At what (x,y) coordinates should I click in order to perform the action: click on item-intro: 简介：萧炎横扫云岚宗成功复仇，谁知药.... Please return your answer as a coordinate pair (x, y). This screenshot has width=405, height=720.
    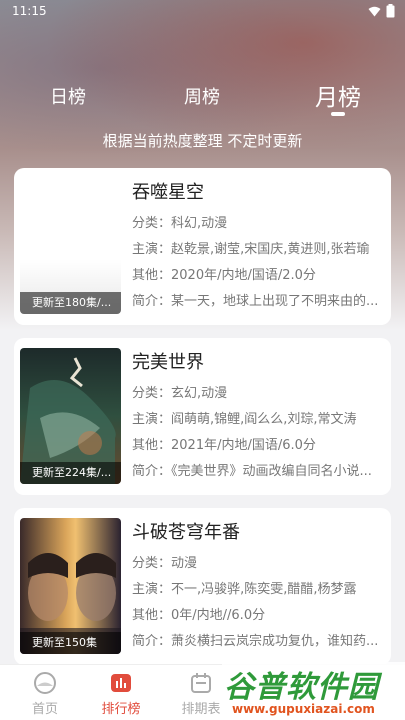
    Looking at the image, I should click on (255, 641).